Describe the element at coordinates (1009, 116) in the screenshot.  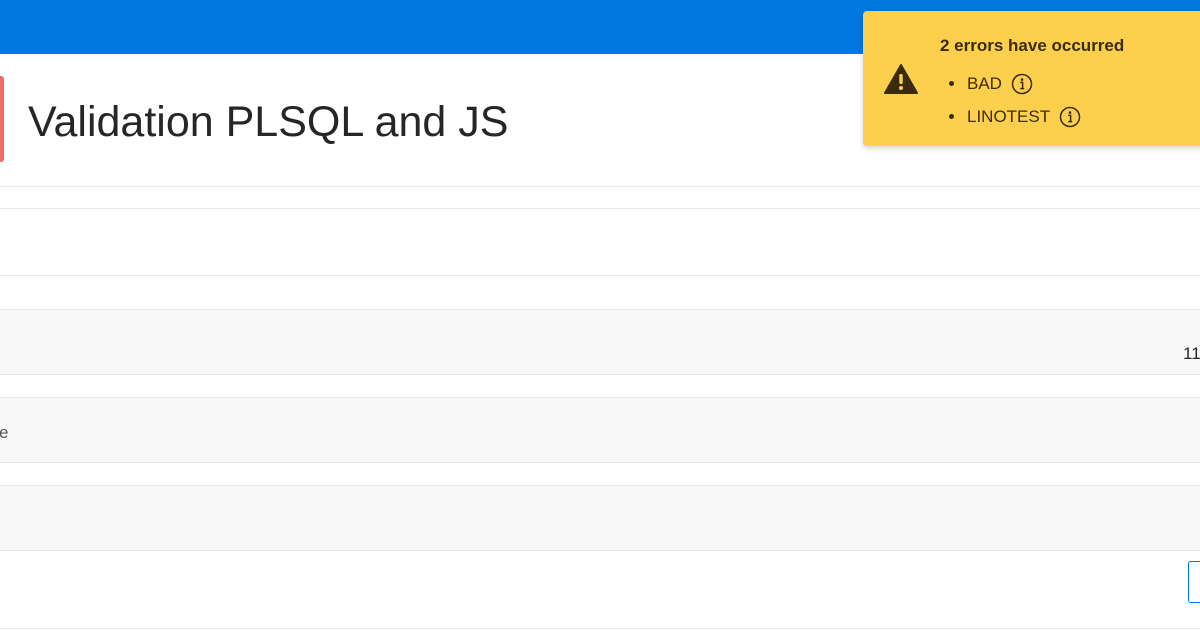
I see `error-label: LINOTEST` at that location.